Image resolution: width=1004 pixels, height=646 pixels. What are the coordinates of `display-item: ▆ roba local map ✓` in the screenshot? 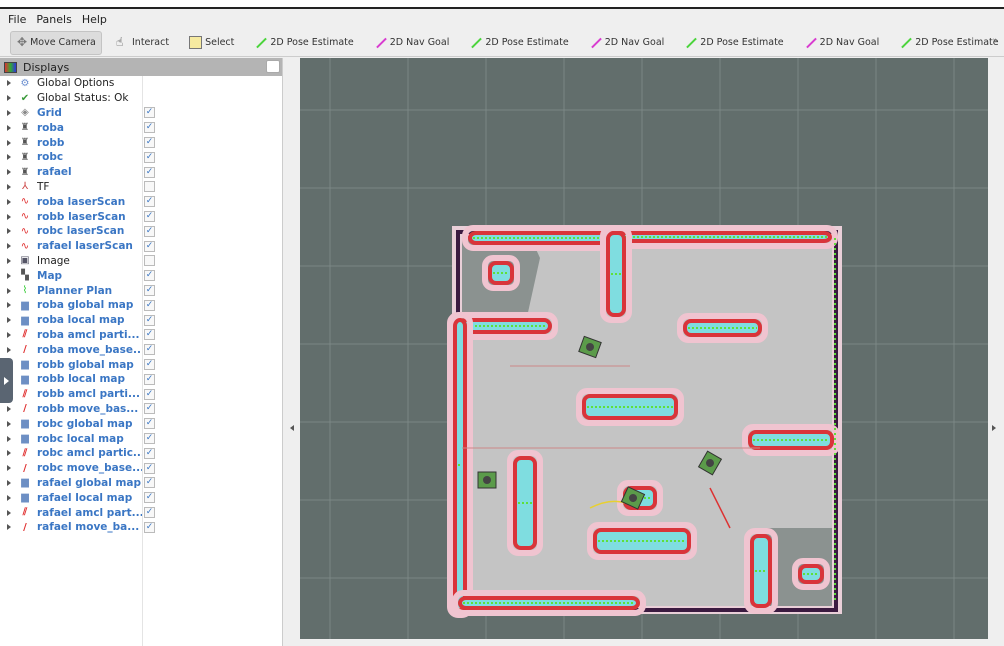 It's located at (141, 320).